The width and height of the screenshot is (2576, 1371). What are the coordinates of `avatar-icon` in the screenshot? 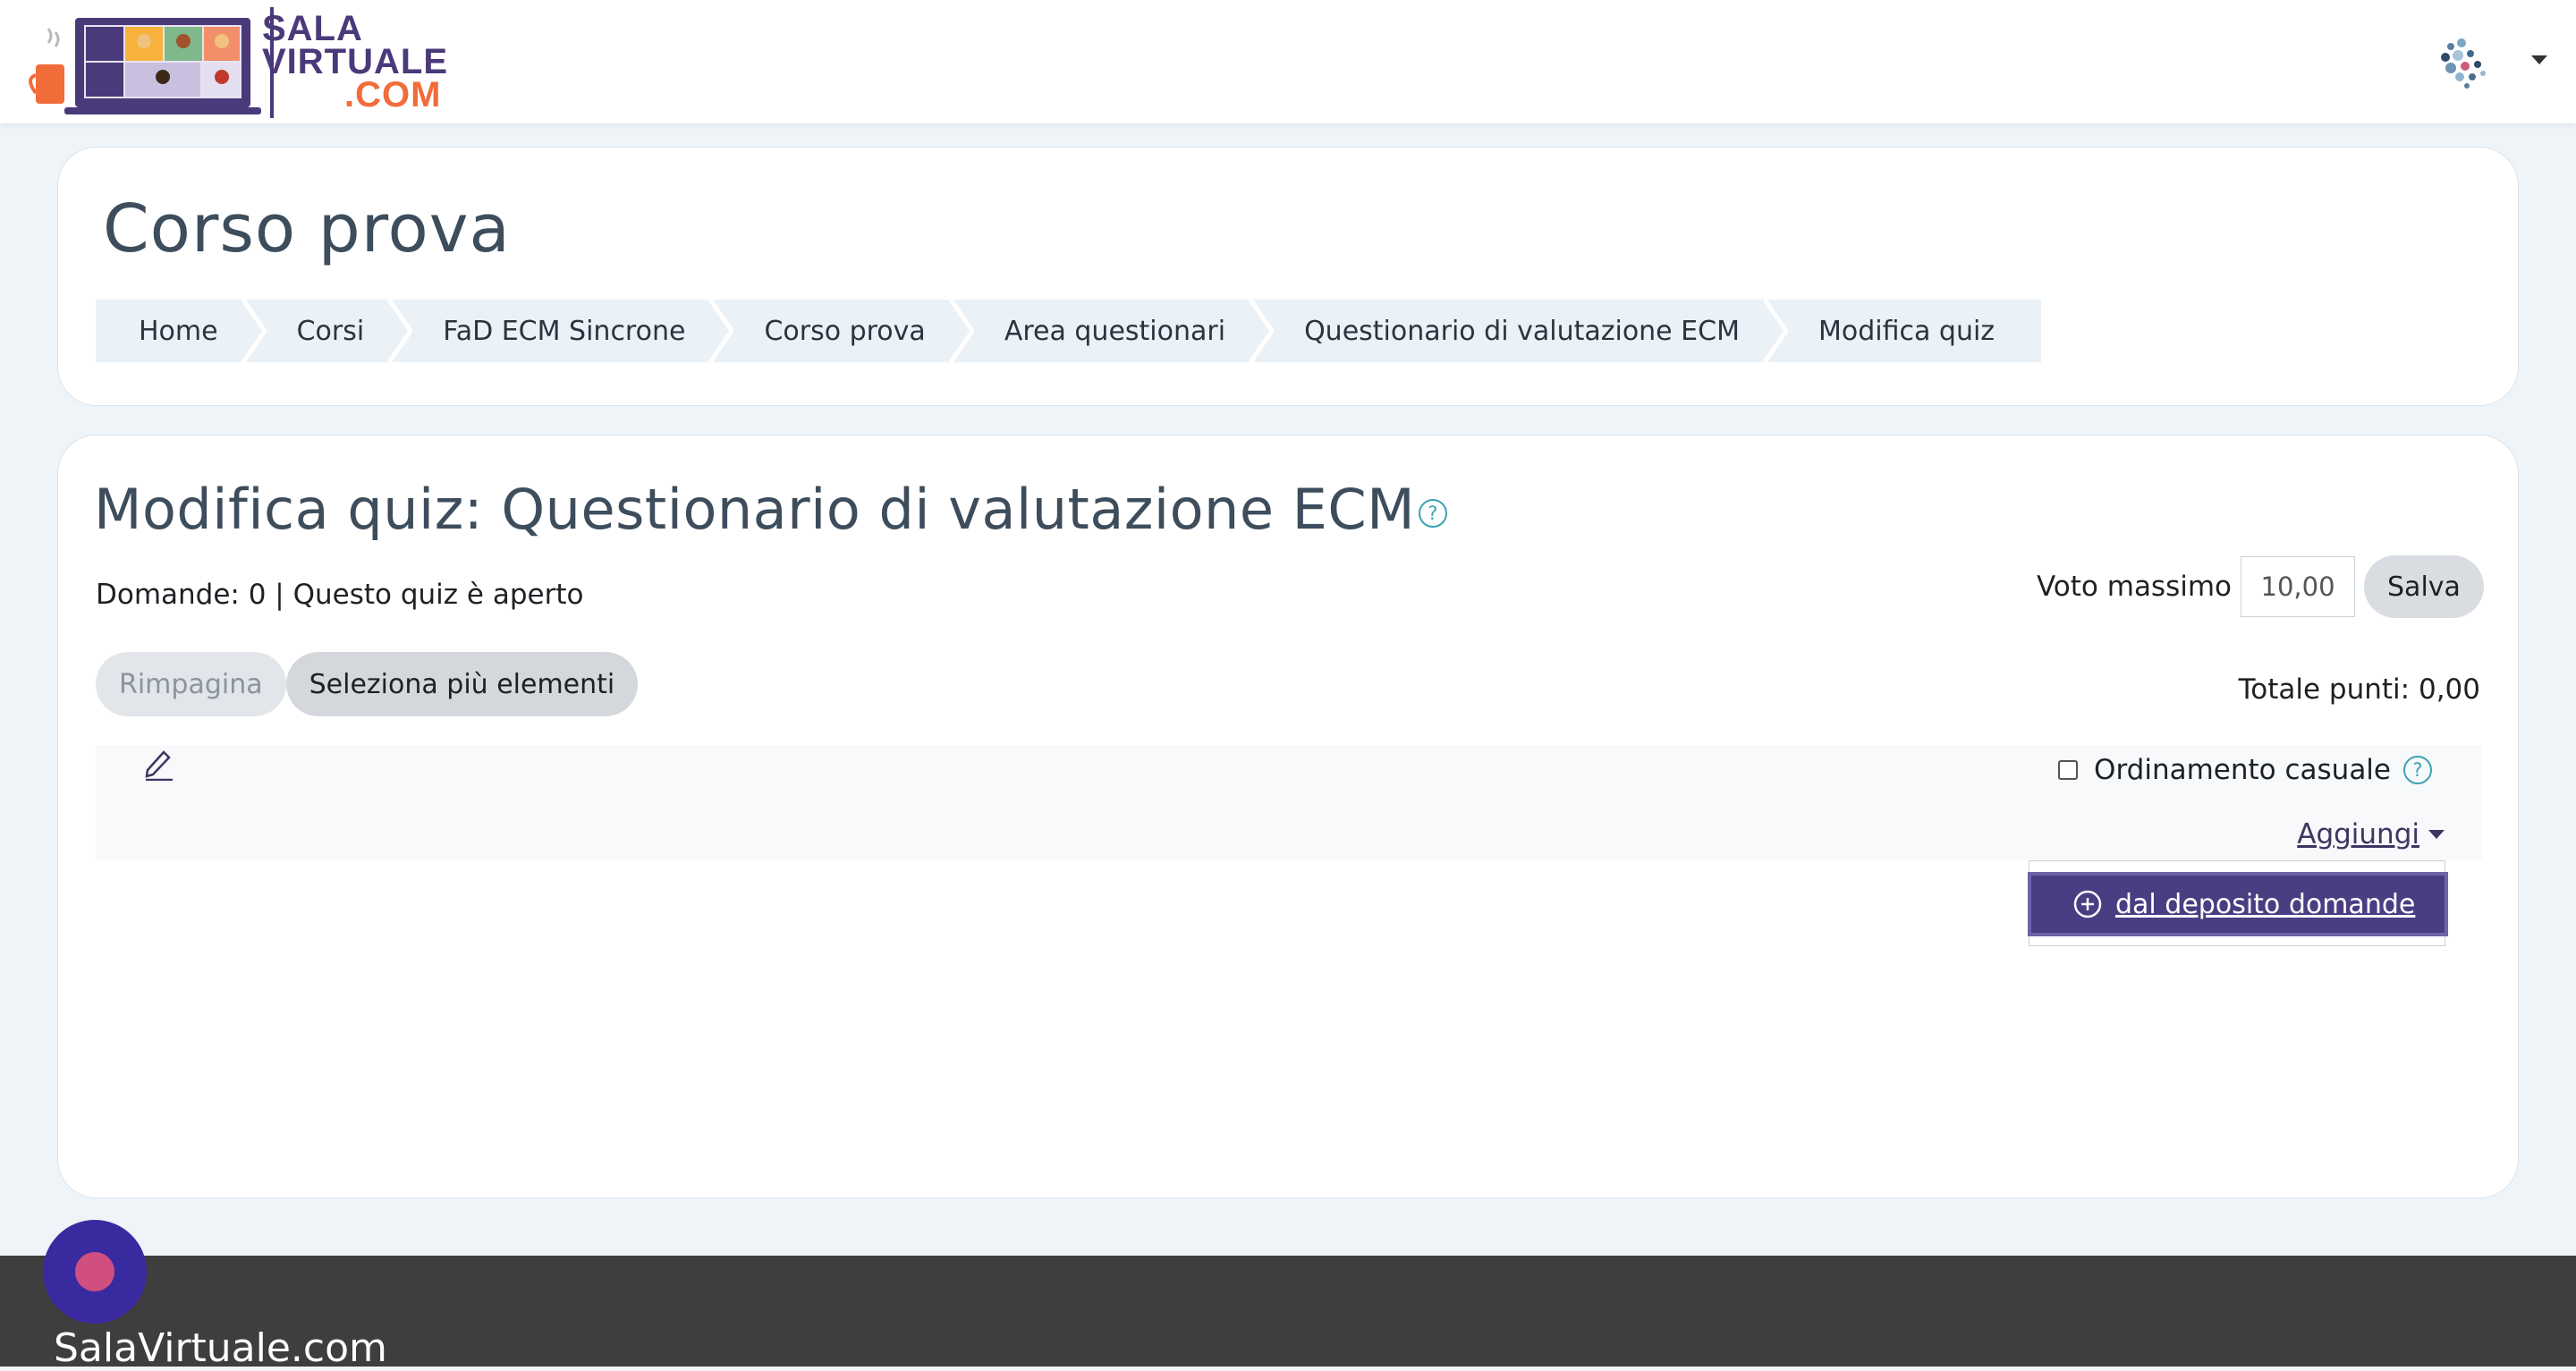 It's located at (2463, 63).